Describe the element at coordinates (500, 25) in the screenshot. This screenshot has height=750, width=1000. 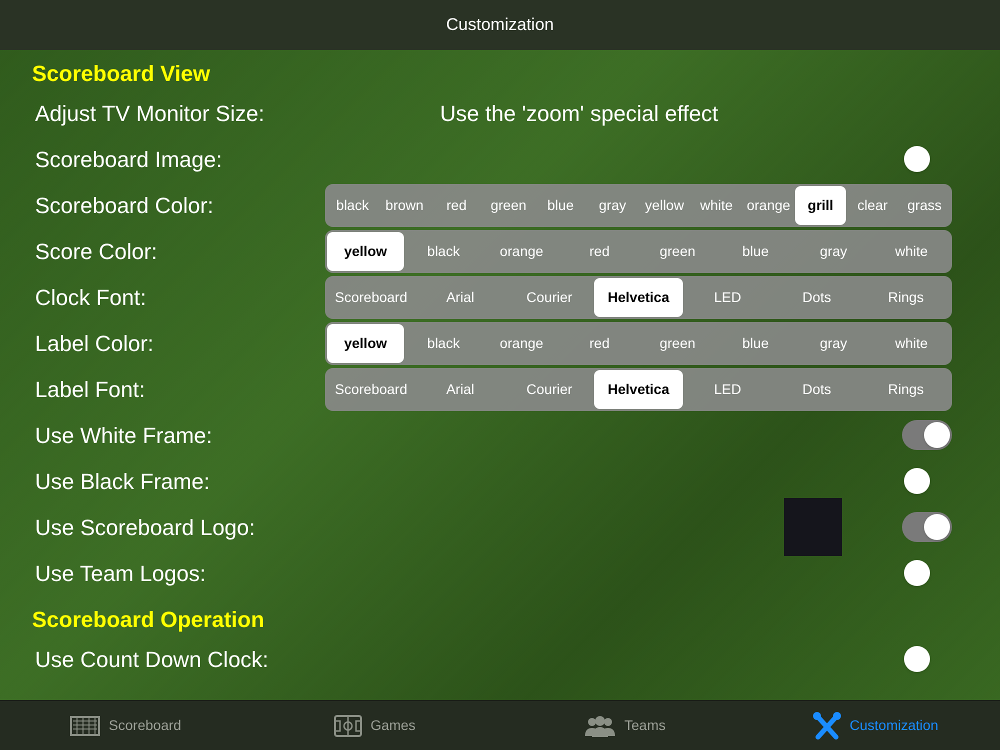
I see `page-title: Customization` at that location.